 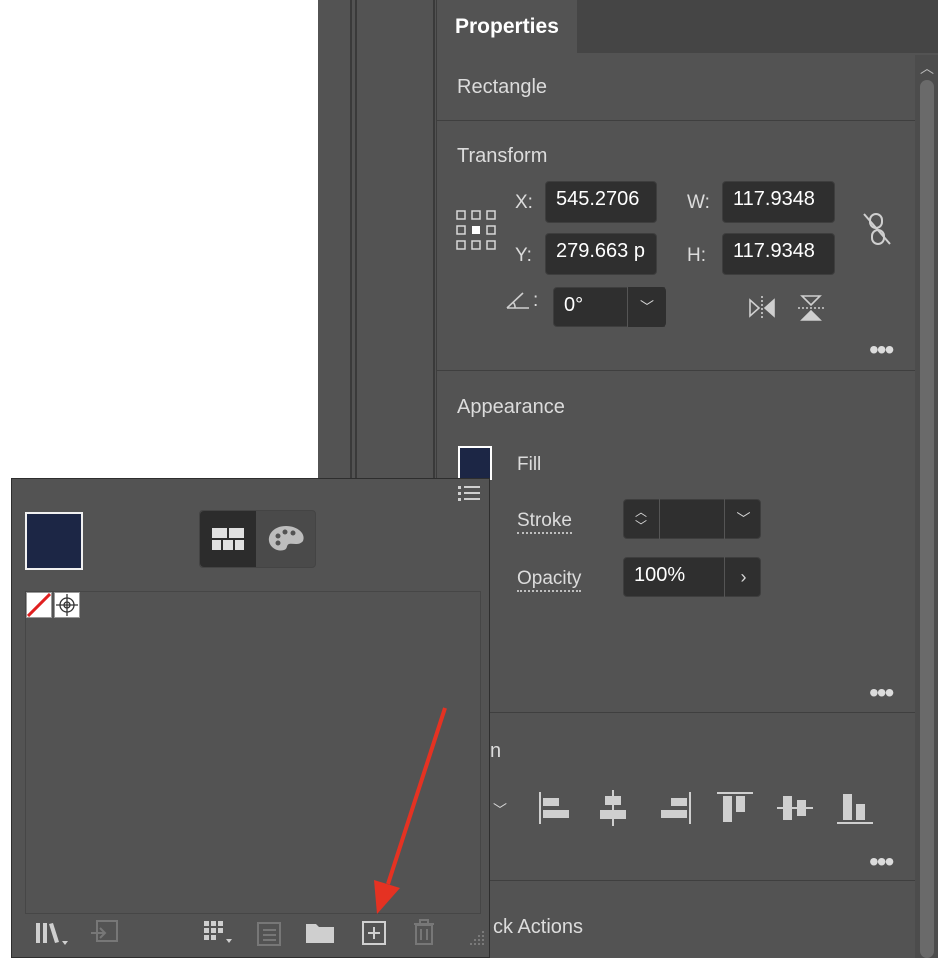 What do you see at coordinates (524, 202) in the screenshot?
I see `x-label: X:` at bounding box center [524, 202].